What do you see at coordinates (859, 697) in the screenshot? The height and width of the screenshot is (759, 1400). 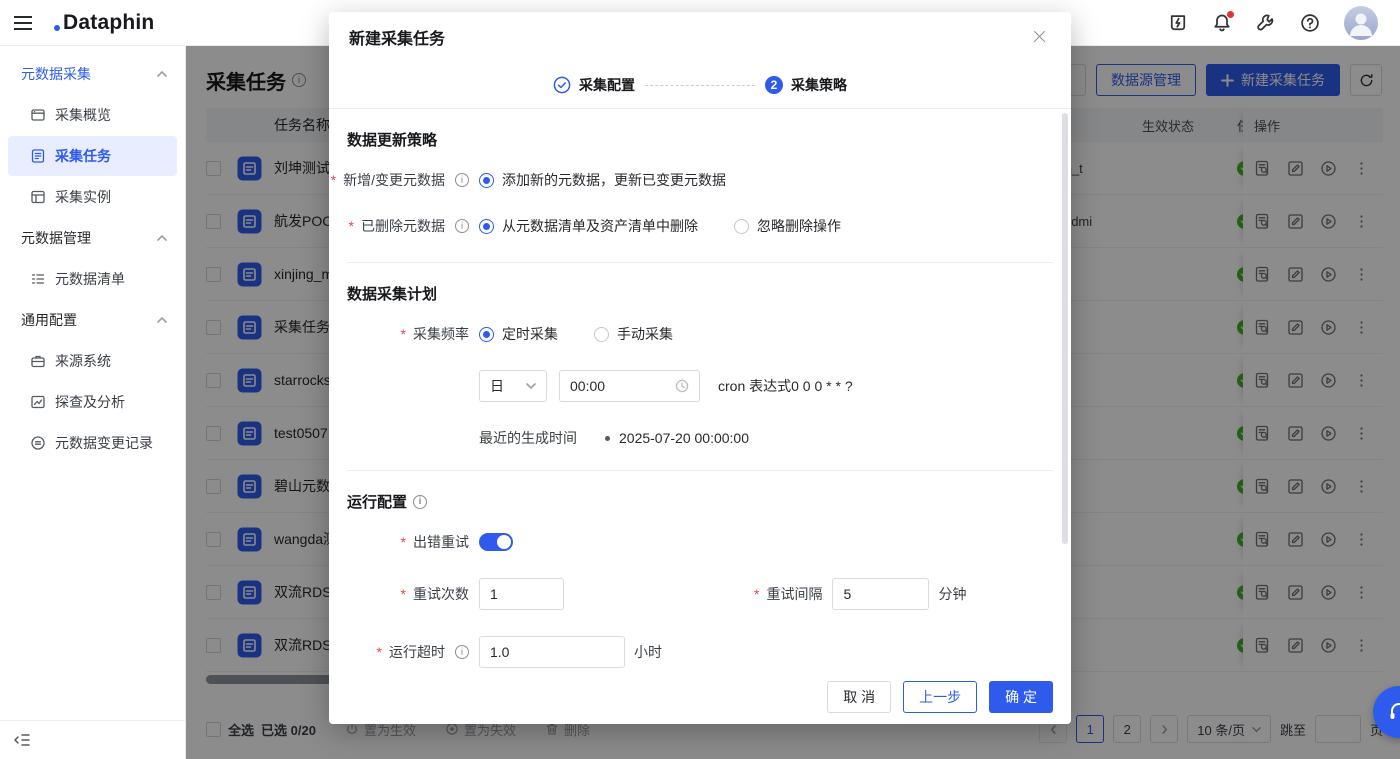 I see `cancel-button: 取 消` at bounding box center [859, 697].